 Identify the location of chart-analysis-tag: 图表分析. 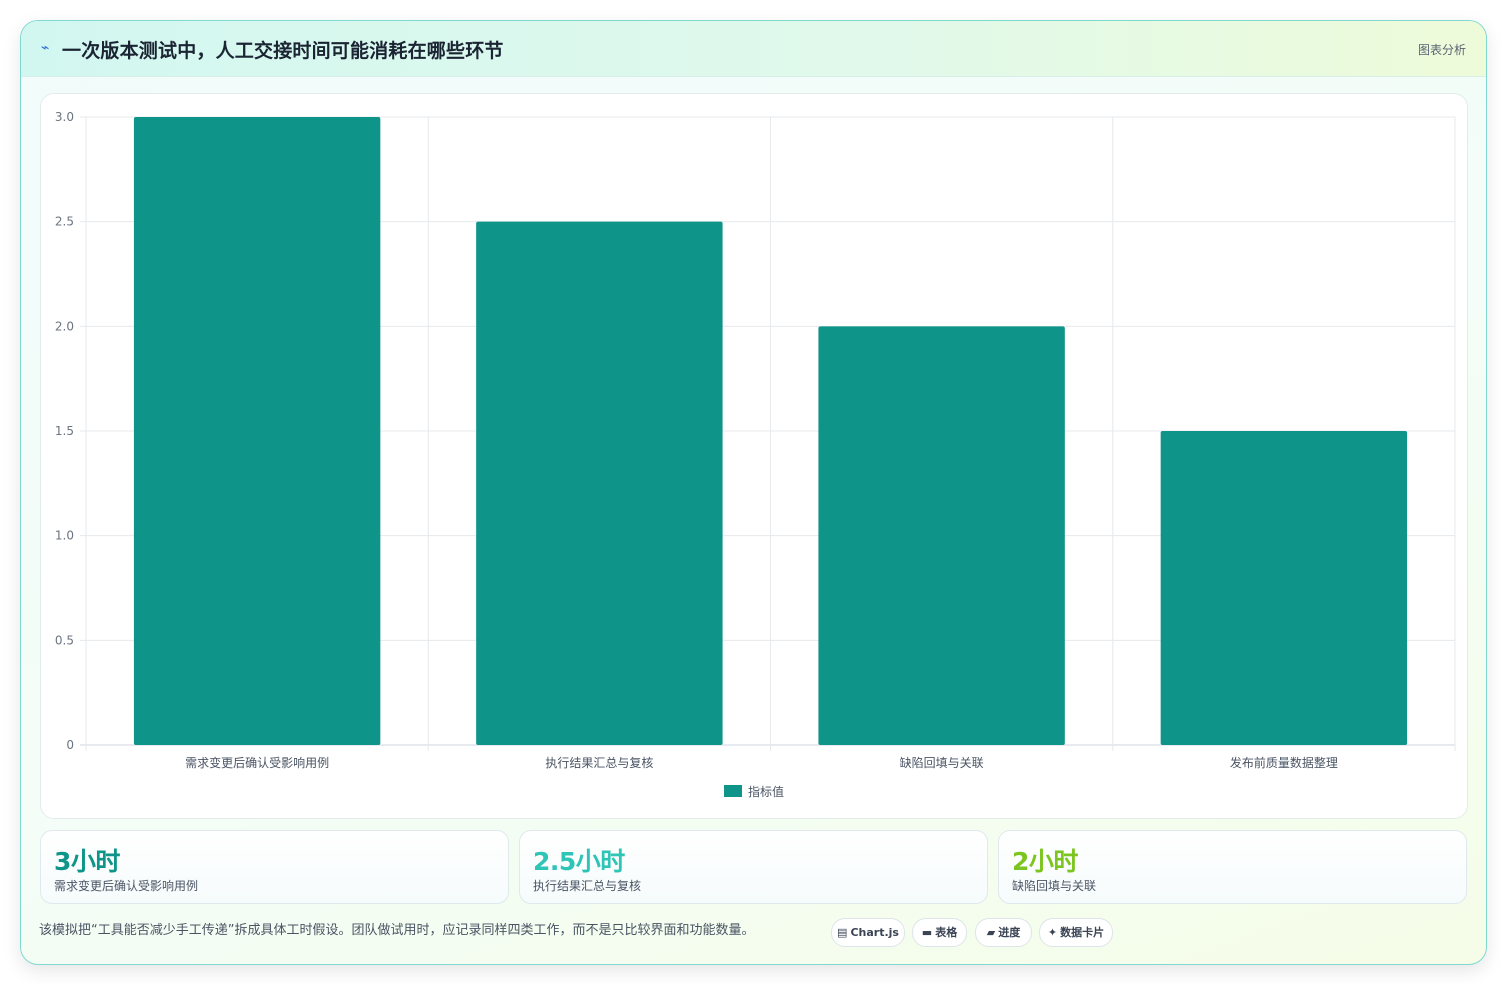
(1441, 50).